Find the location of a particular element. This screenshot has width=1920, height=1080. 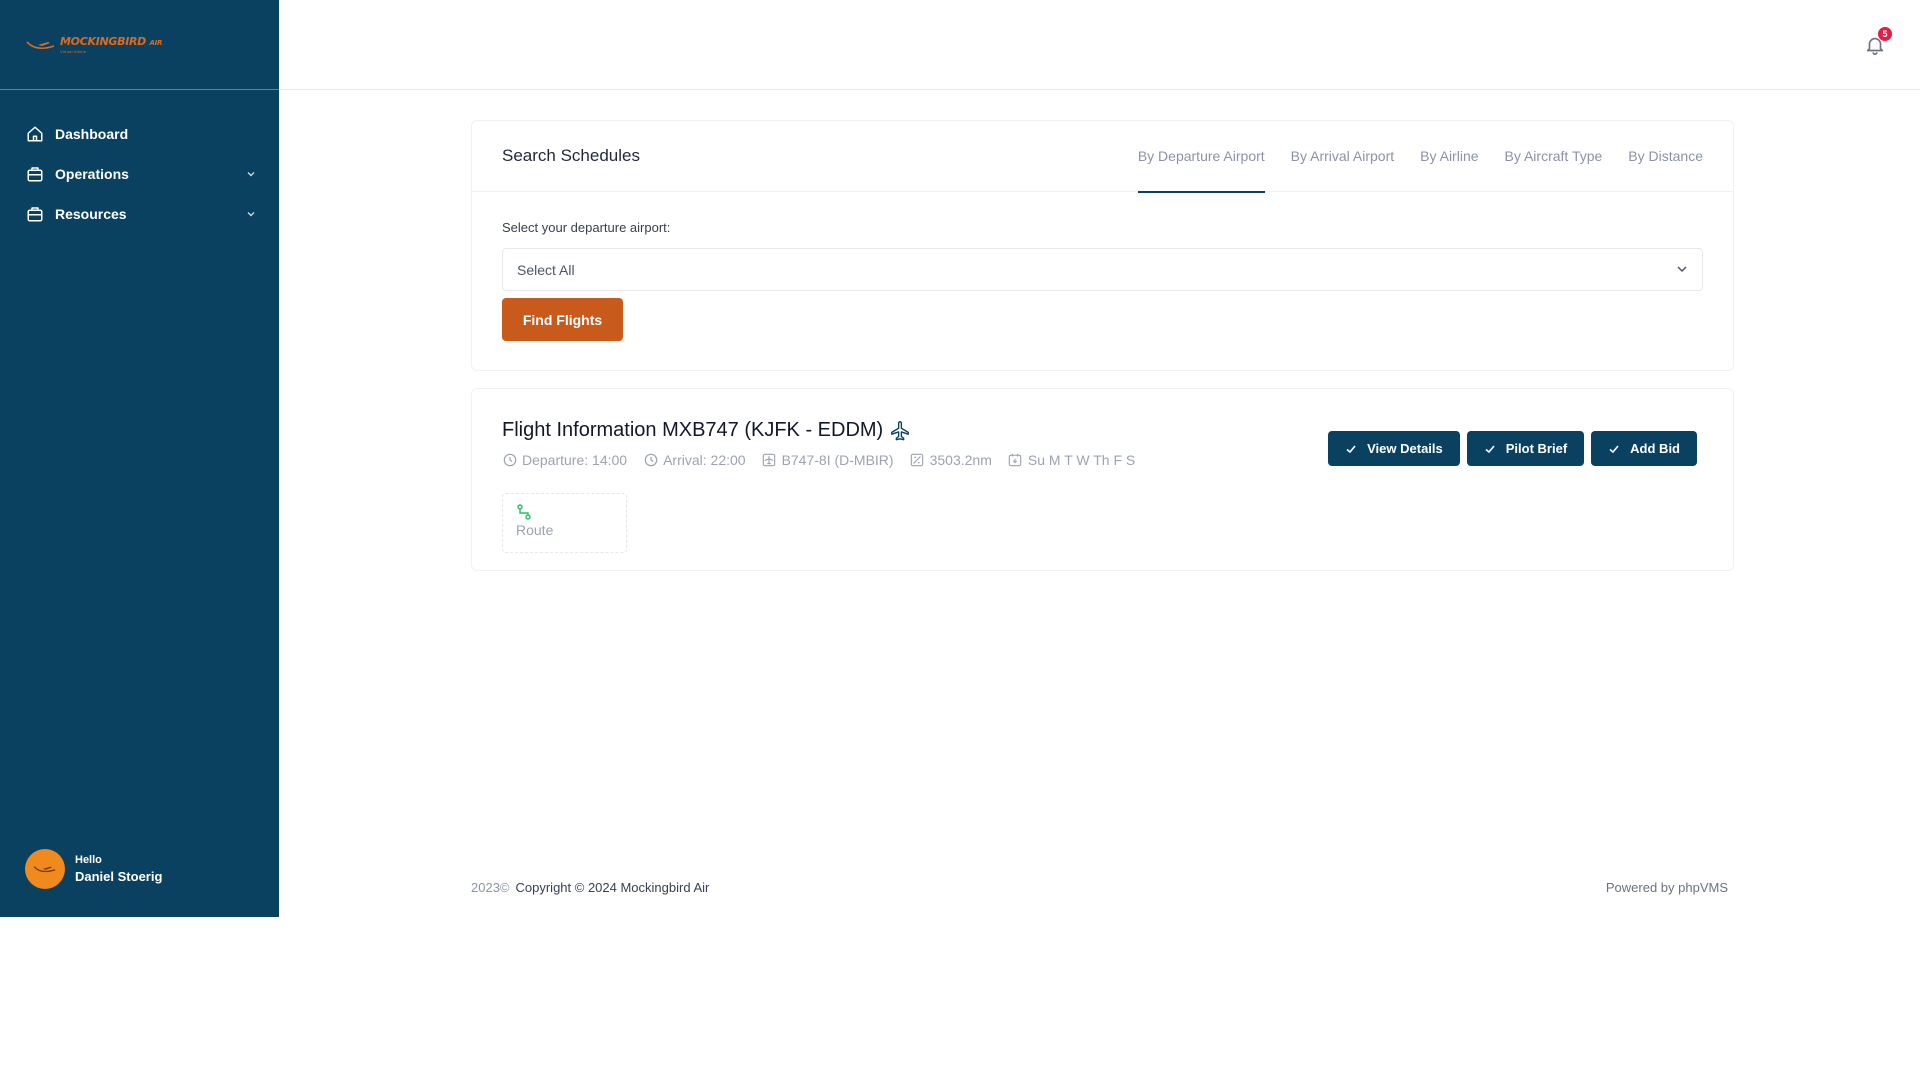

sidebar-item-label: Operations is located at coordinates (92, 174).